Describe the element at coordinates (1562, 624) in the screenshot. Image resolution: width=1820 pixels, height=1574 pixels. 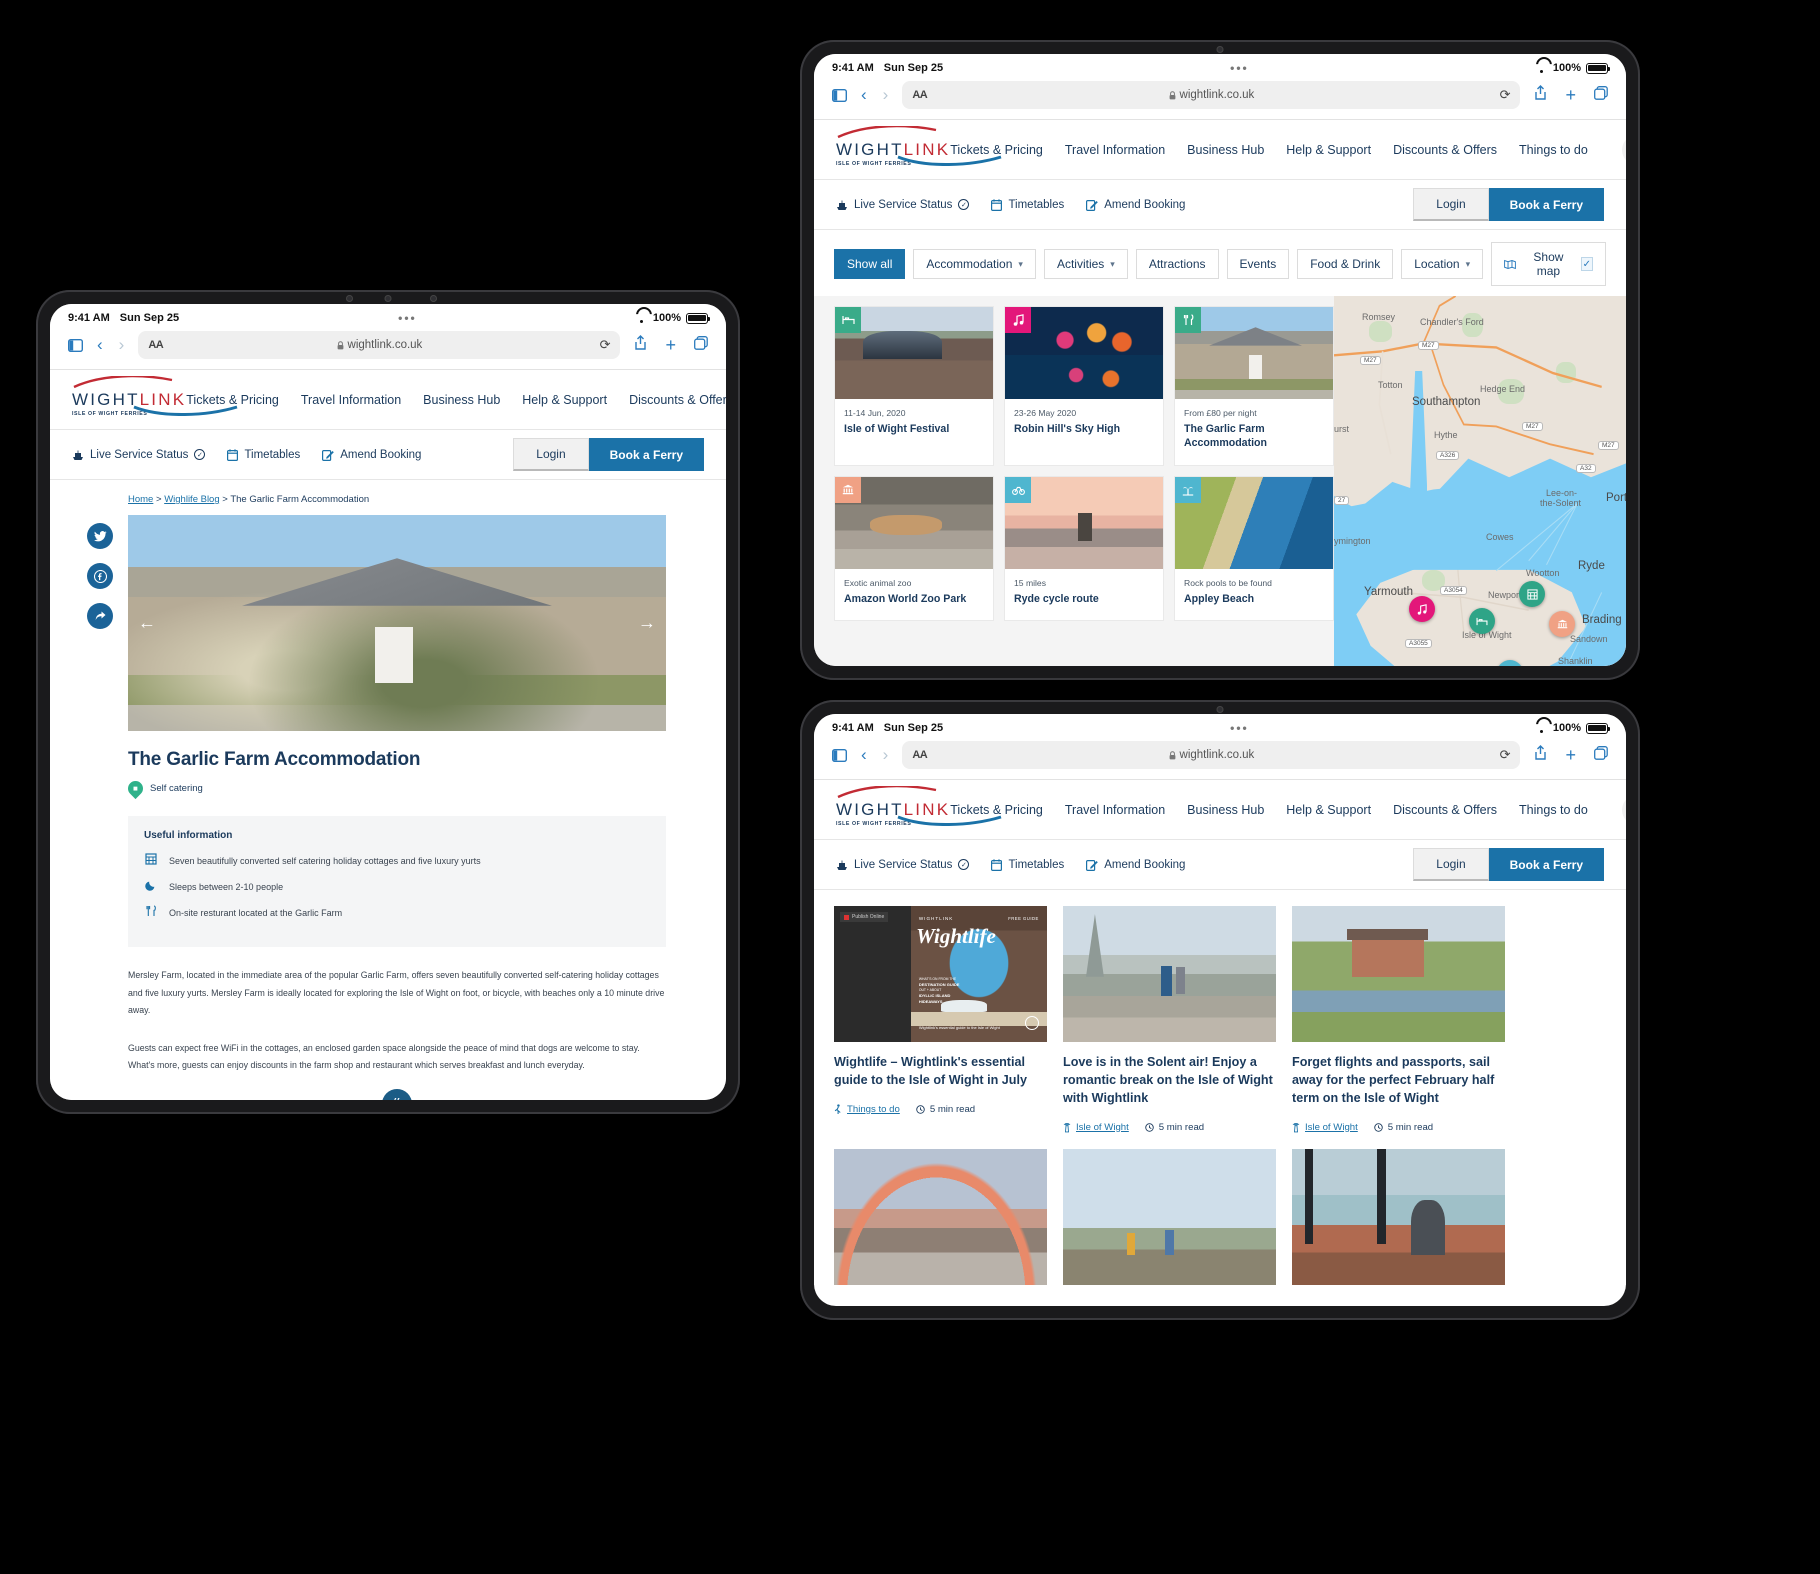
I see `map-pin-museum` at that location.